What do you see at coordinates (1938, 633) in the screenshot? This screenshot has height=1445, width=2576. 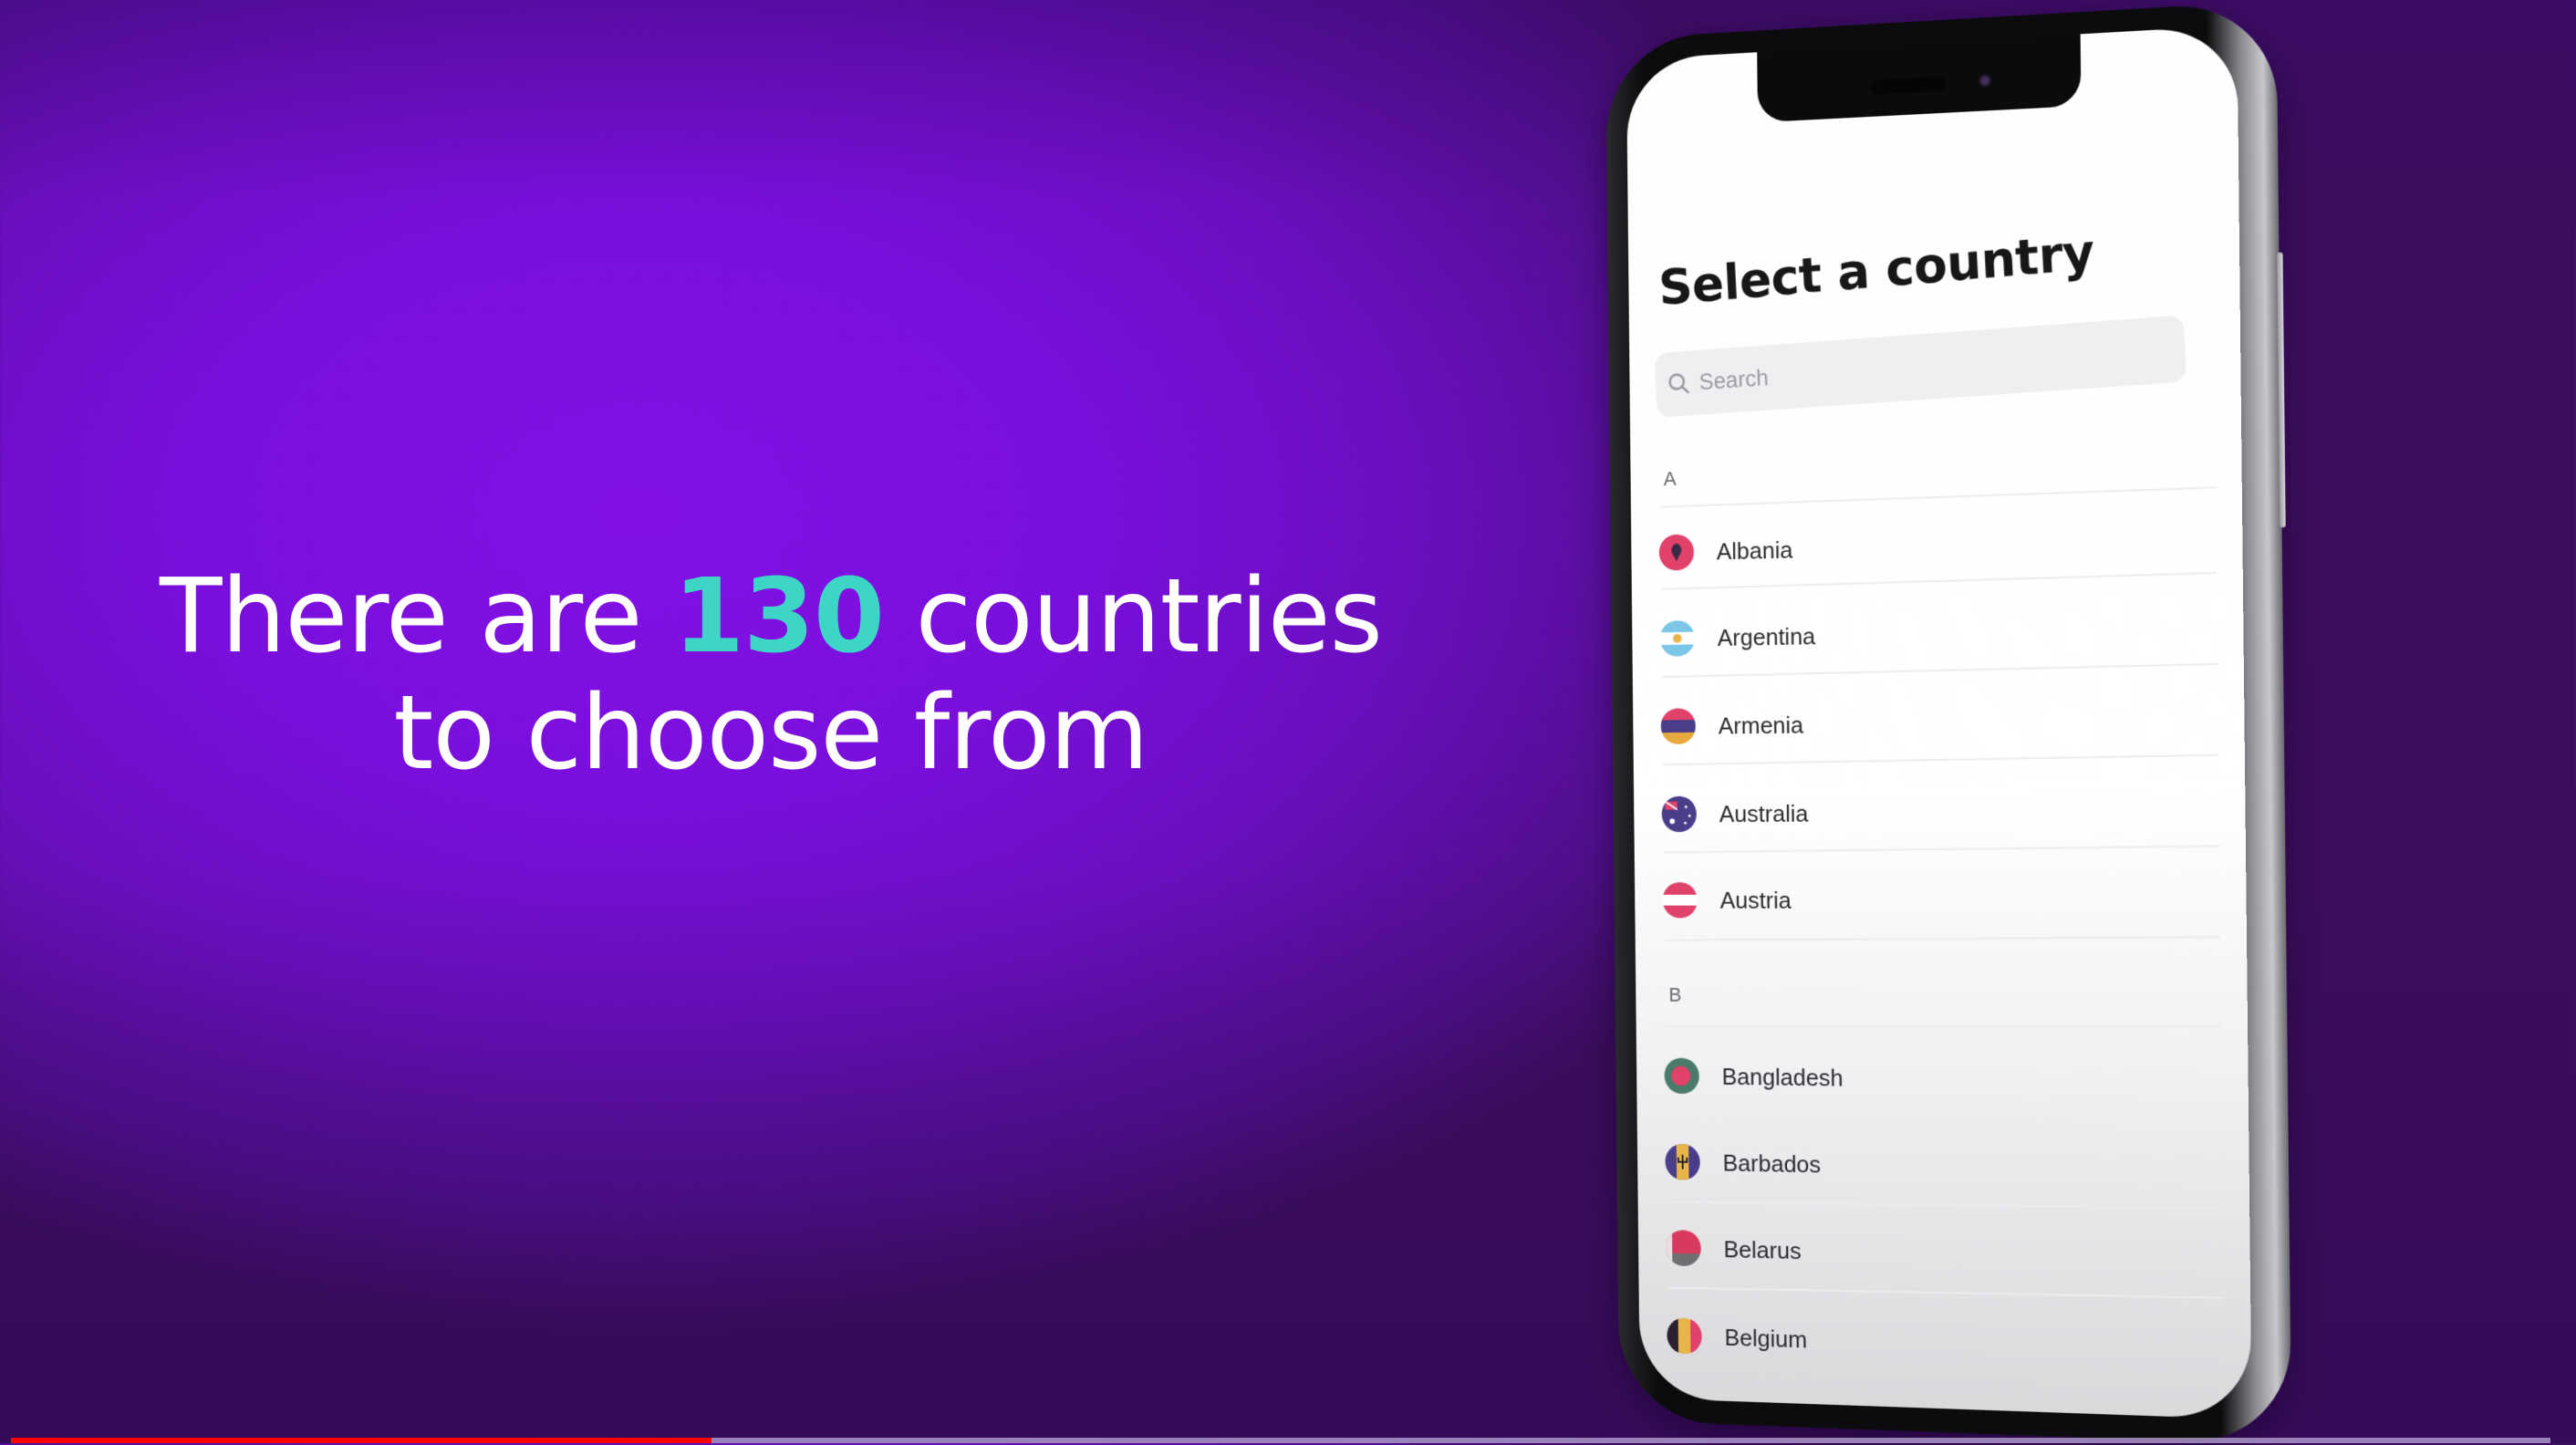 I see `country-row-argentina: Argentina` at bounding box center [1938, 633].